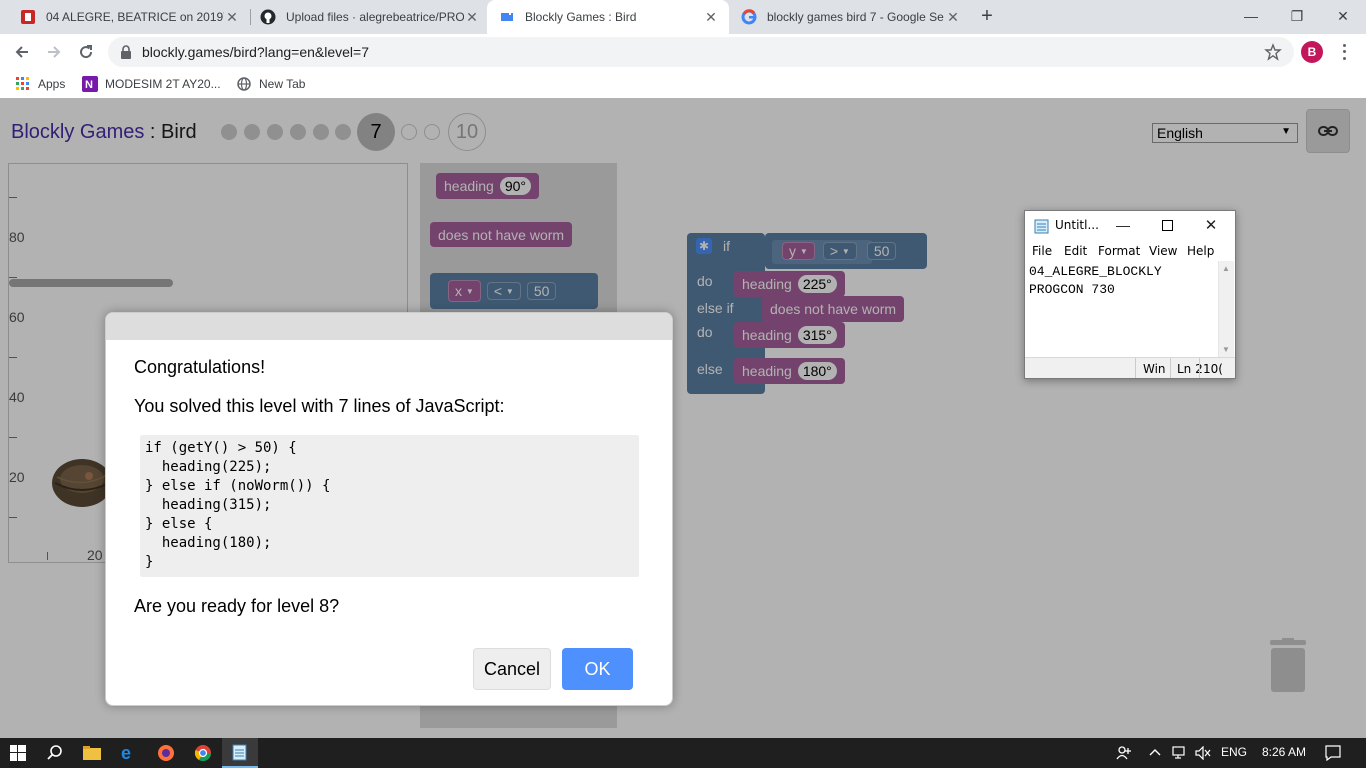  Describe the element at coordinates (22, 52) in the screenshot. I see `back-arrow-icon` at that location.